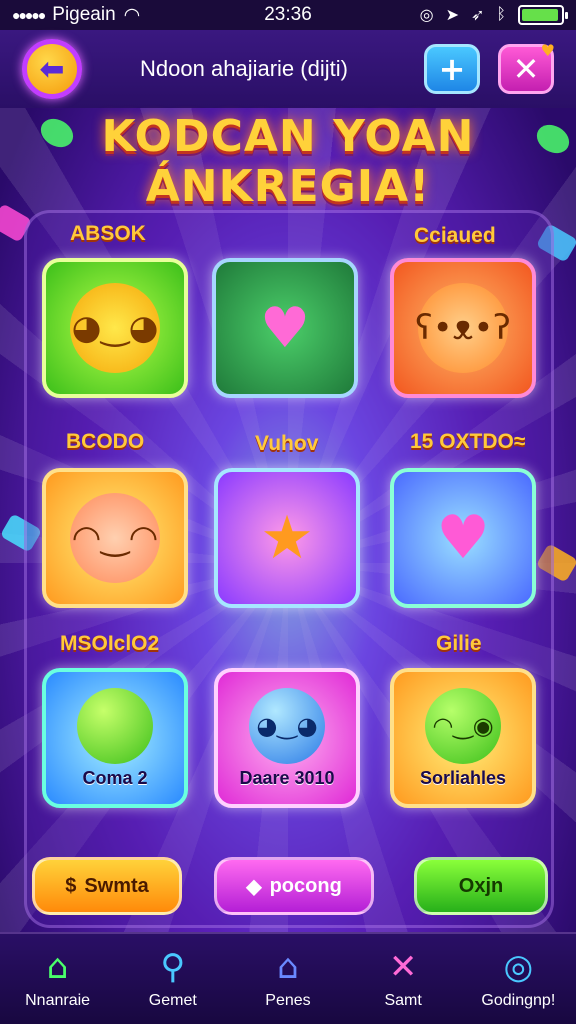 The height and width of the screenshot is (1024, 576). I want to click on plus-icon: +, so click(452, 69).